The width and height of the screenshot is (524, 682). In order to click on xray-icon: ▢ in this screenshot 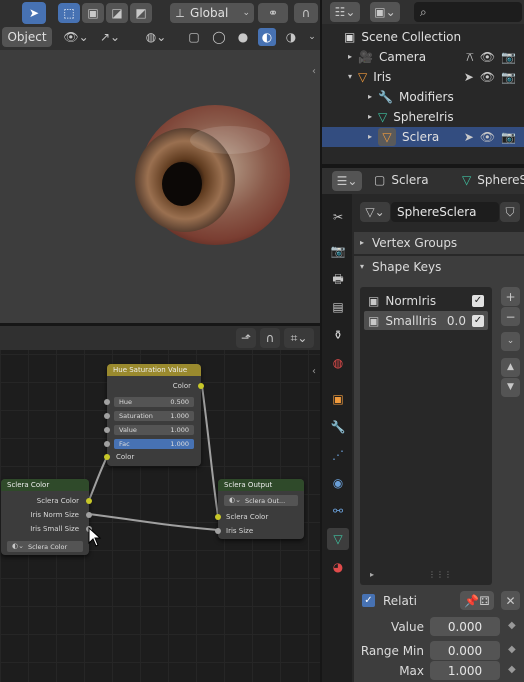, I will do `click(194, 37)`.